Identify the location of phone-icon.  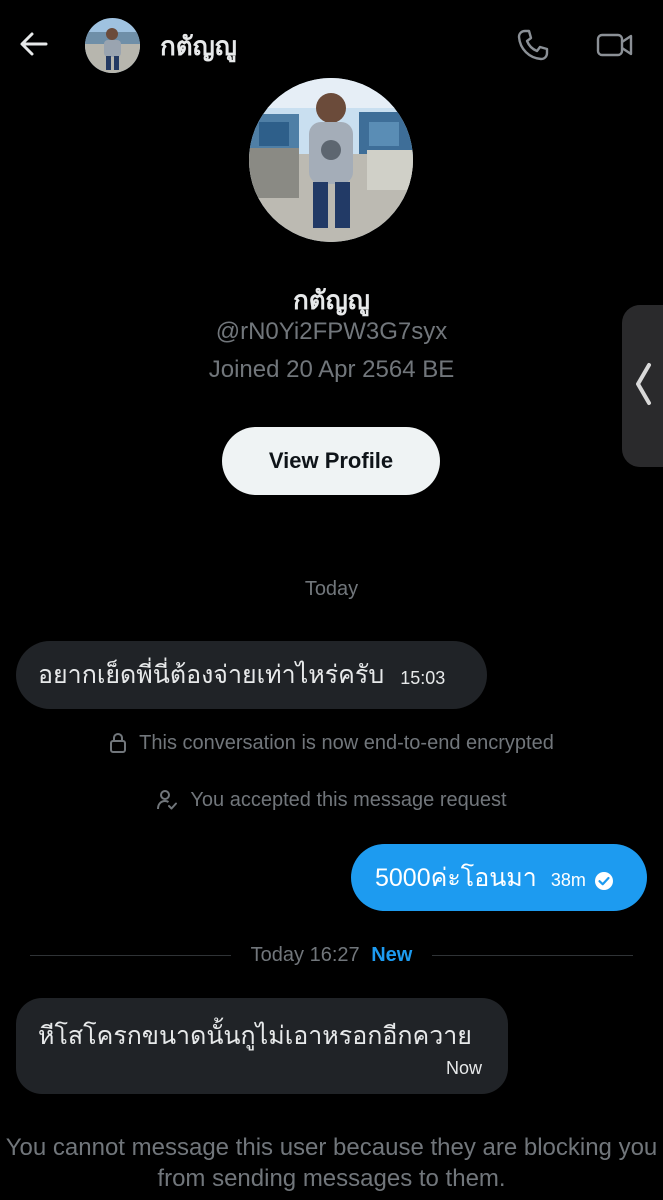
(533, 47).